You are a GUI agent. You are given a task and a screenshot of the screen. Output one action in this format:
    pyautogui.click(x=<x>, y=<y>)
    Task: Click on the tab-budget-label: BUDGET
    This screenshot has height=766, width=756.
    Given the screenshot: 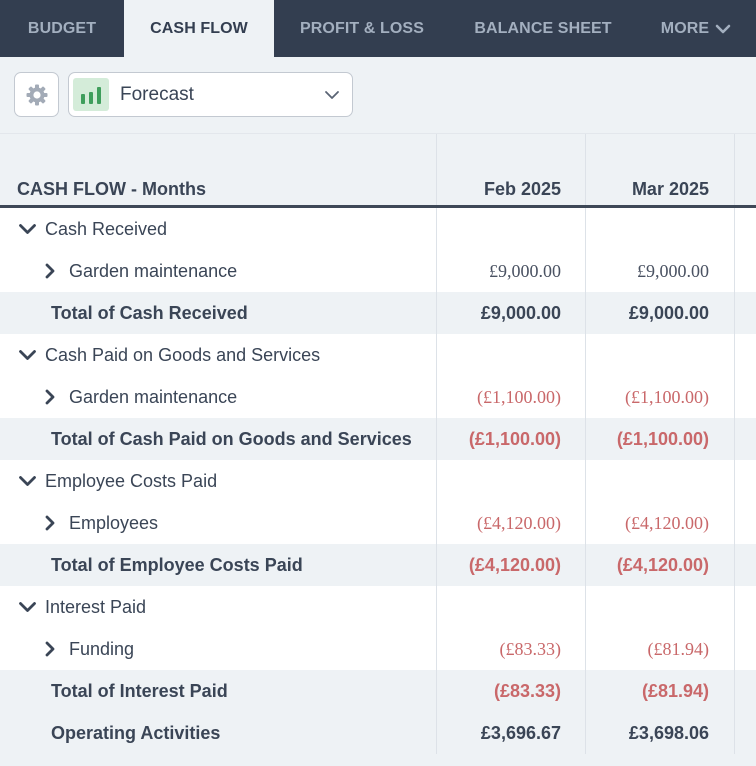 What is the action you would take?
    pyautogui.click(x=62, y=28)
    